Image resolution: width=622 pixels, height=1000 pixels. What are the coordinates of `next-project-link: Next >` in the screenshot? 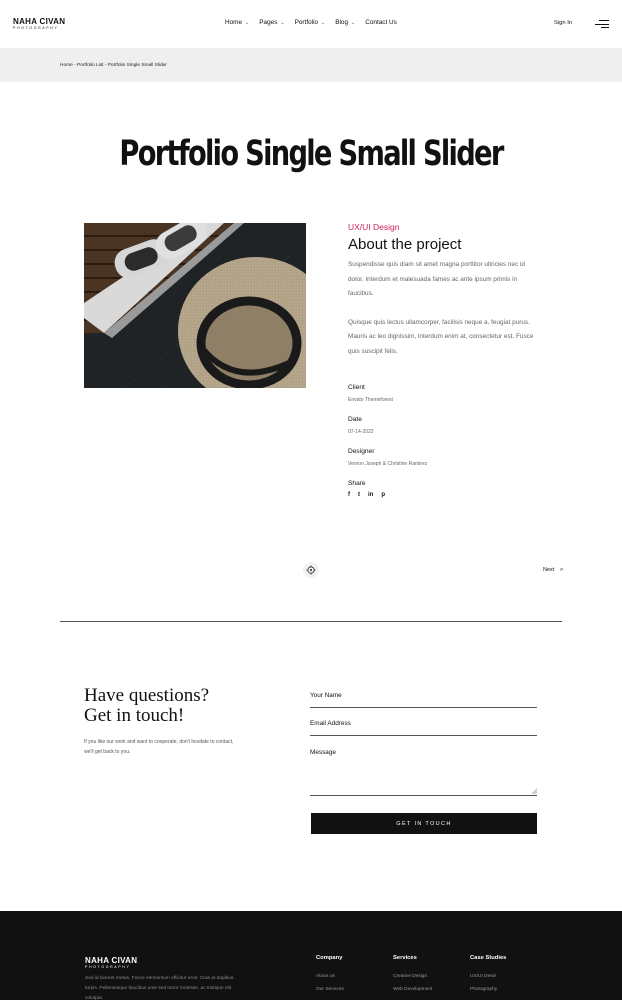 It's located at (553, 570).